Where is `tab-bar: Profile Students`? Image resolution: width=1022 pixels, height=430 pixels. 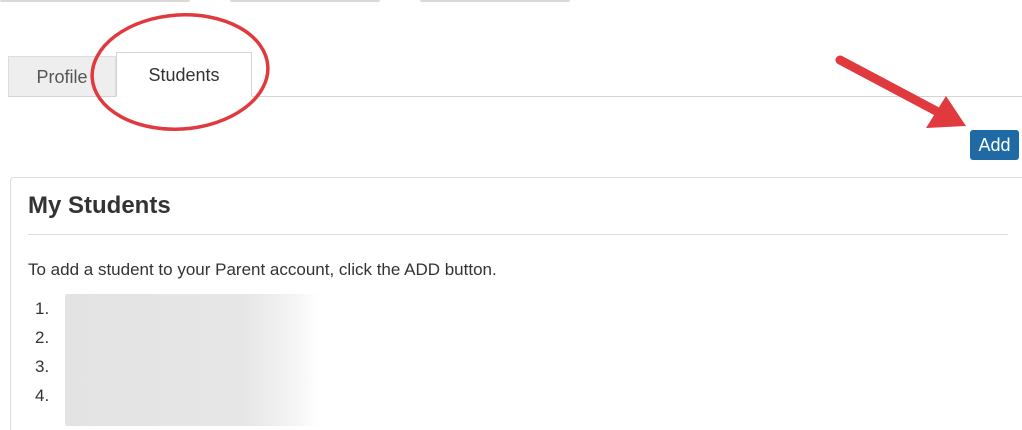
tab-bar: Profile Students is located at coordinates (515, 74).